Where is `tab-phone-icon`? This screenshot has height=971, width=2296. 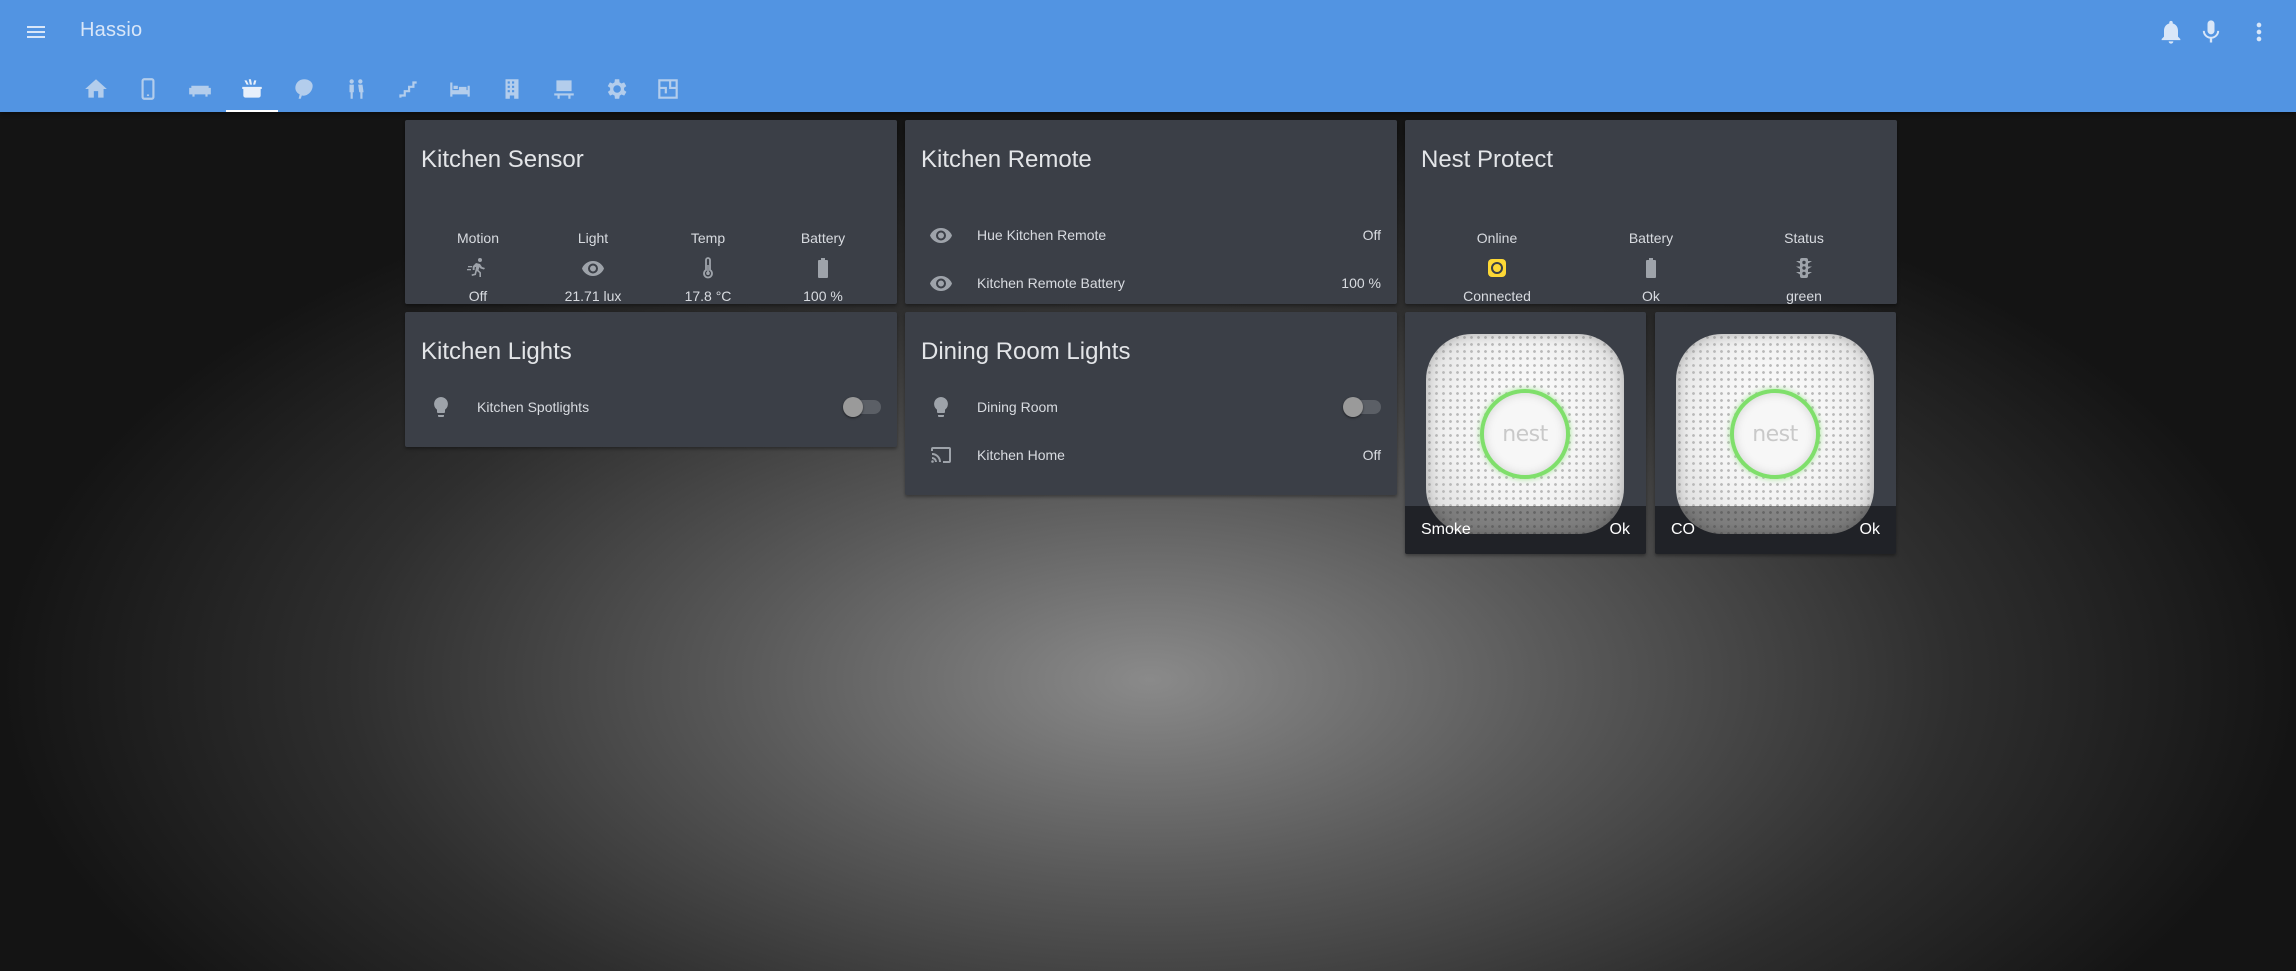 tab-phone-icon is located at coordinates (148, 91).